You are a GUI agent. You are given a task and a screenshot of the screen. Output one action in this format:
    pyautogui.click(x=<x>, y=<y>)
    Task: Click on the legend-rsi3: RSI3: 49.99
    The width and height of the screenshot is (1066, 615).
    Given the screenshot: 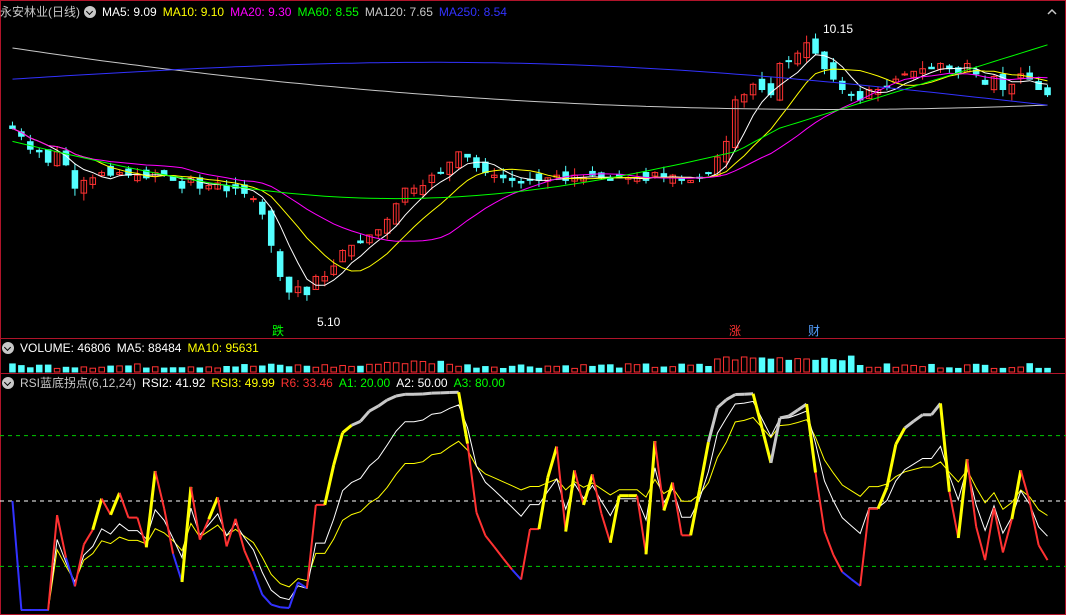 What is the action you would take?
    pyautogui.click(x=243, y=383)
    